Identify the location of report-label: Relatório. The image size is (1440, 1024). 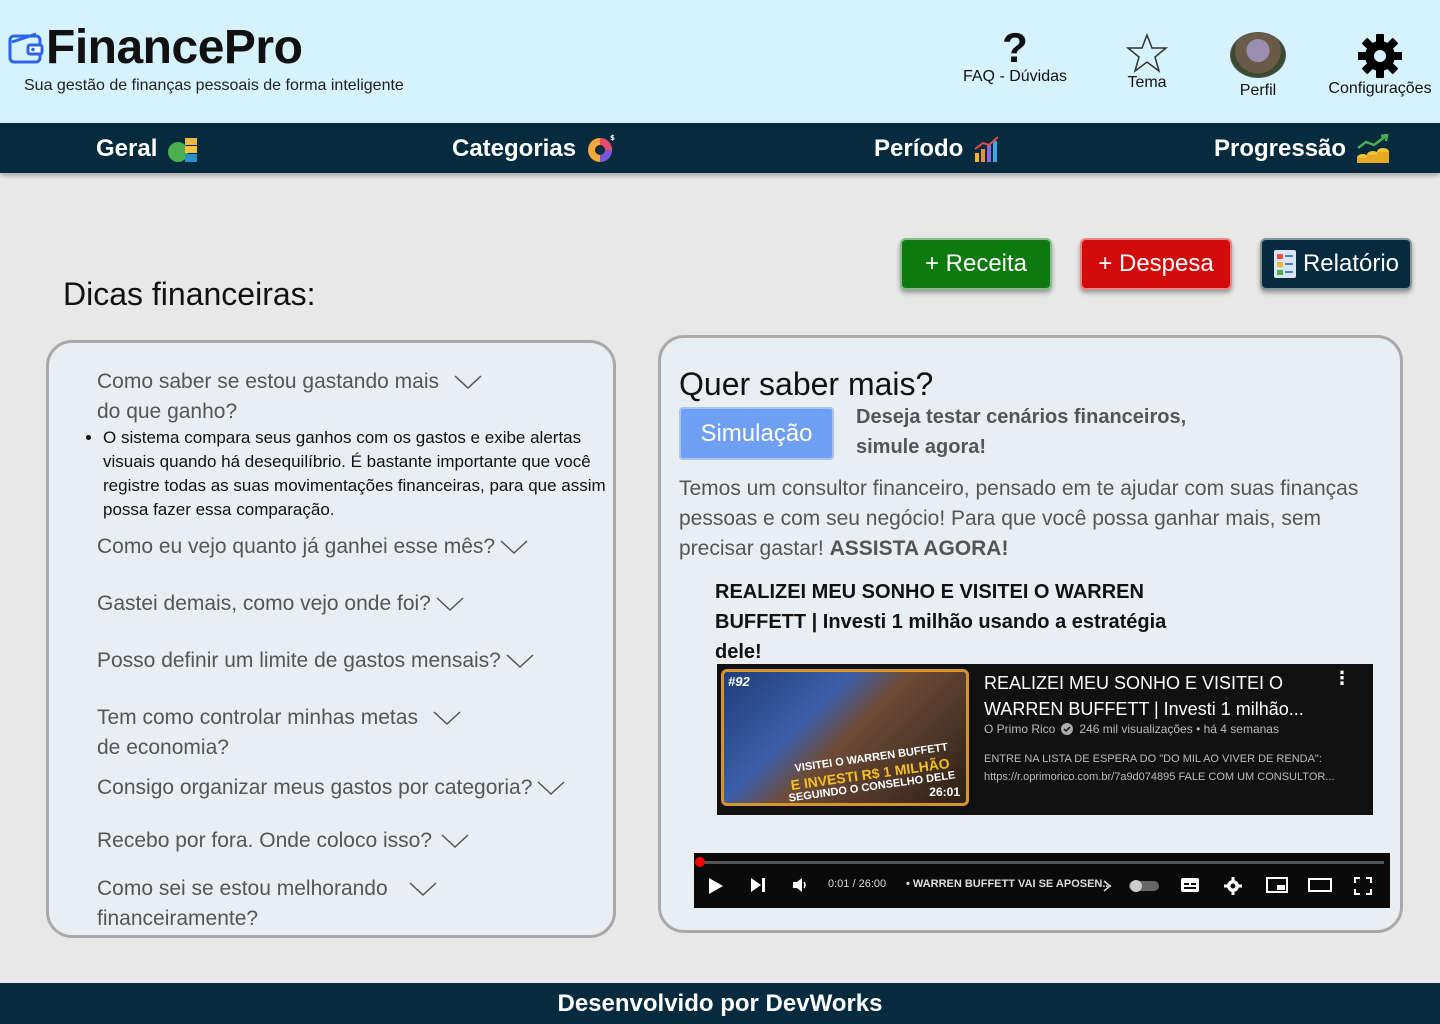
(1351, 263).